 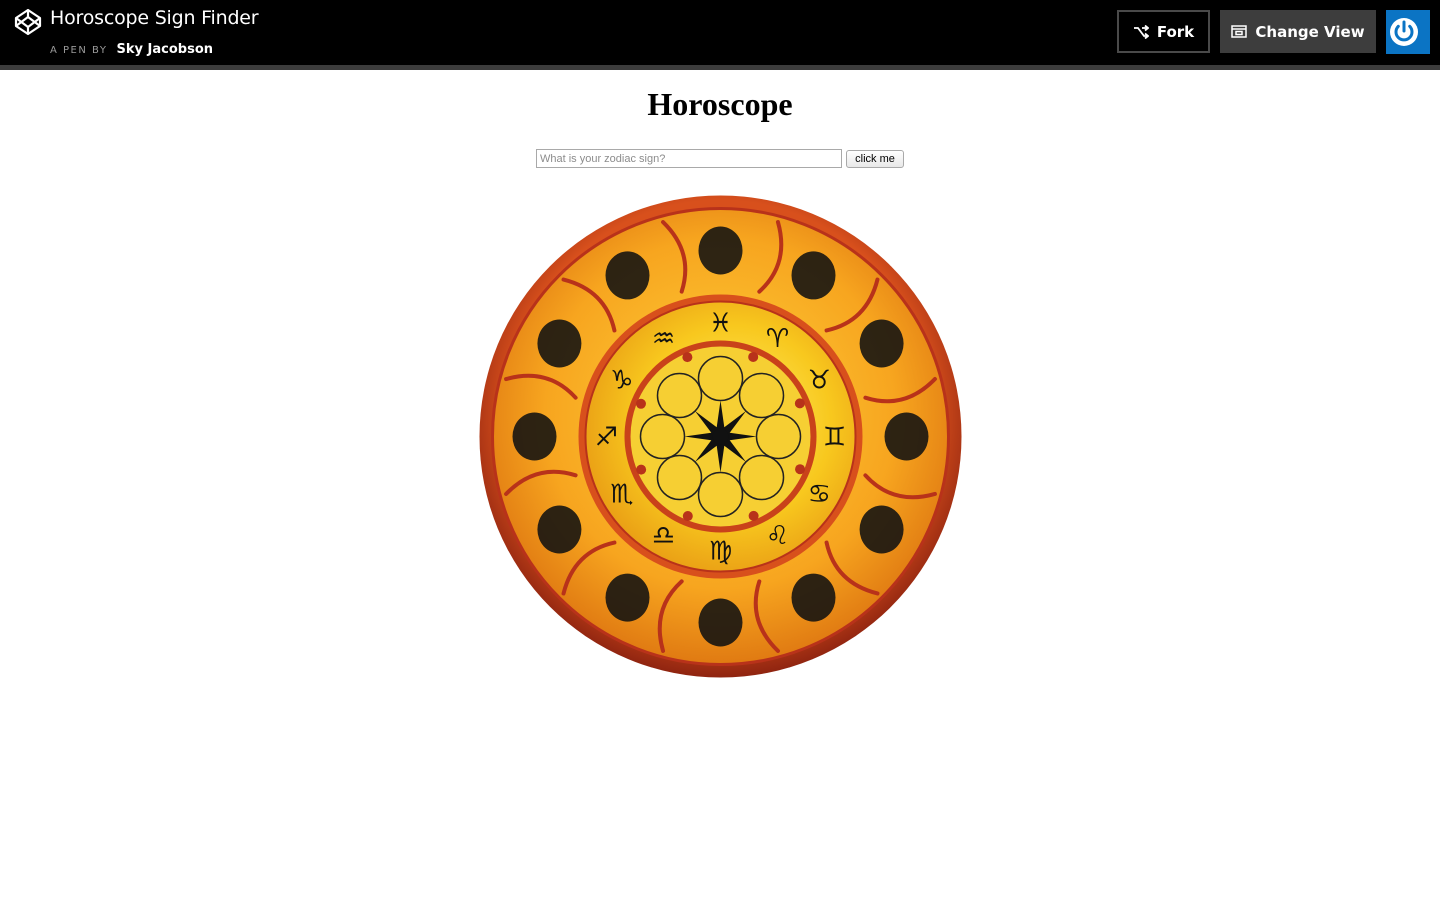 I want to click on zodiac-glyph: ♊, so click(x=834, y=438).